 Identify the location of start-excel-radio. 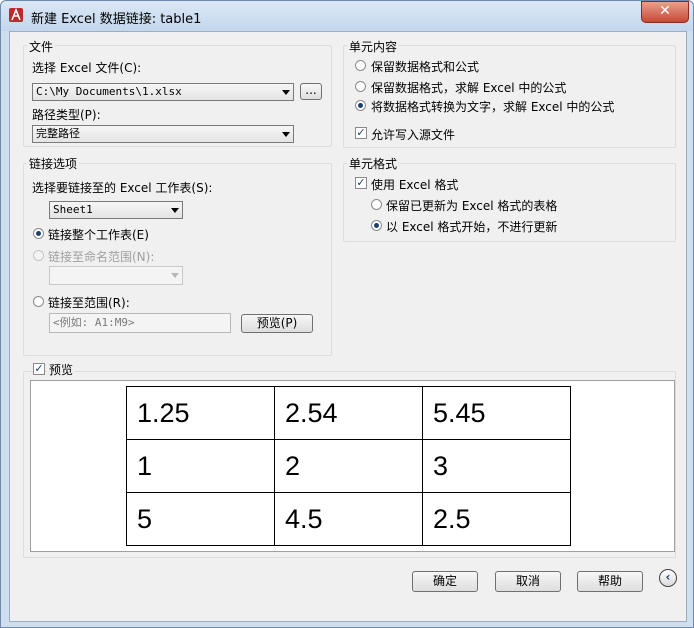
(376, 225).